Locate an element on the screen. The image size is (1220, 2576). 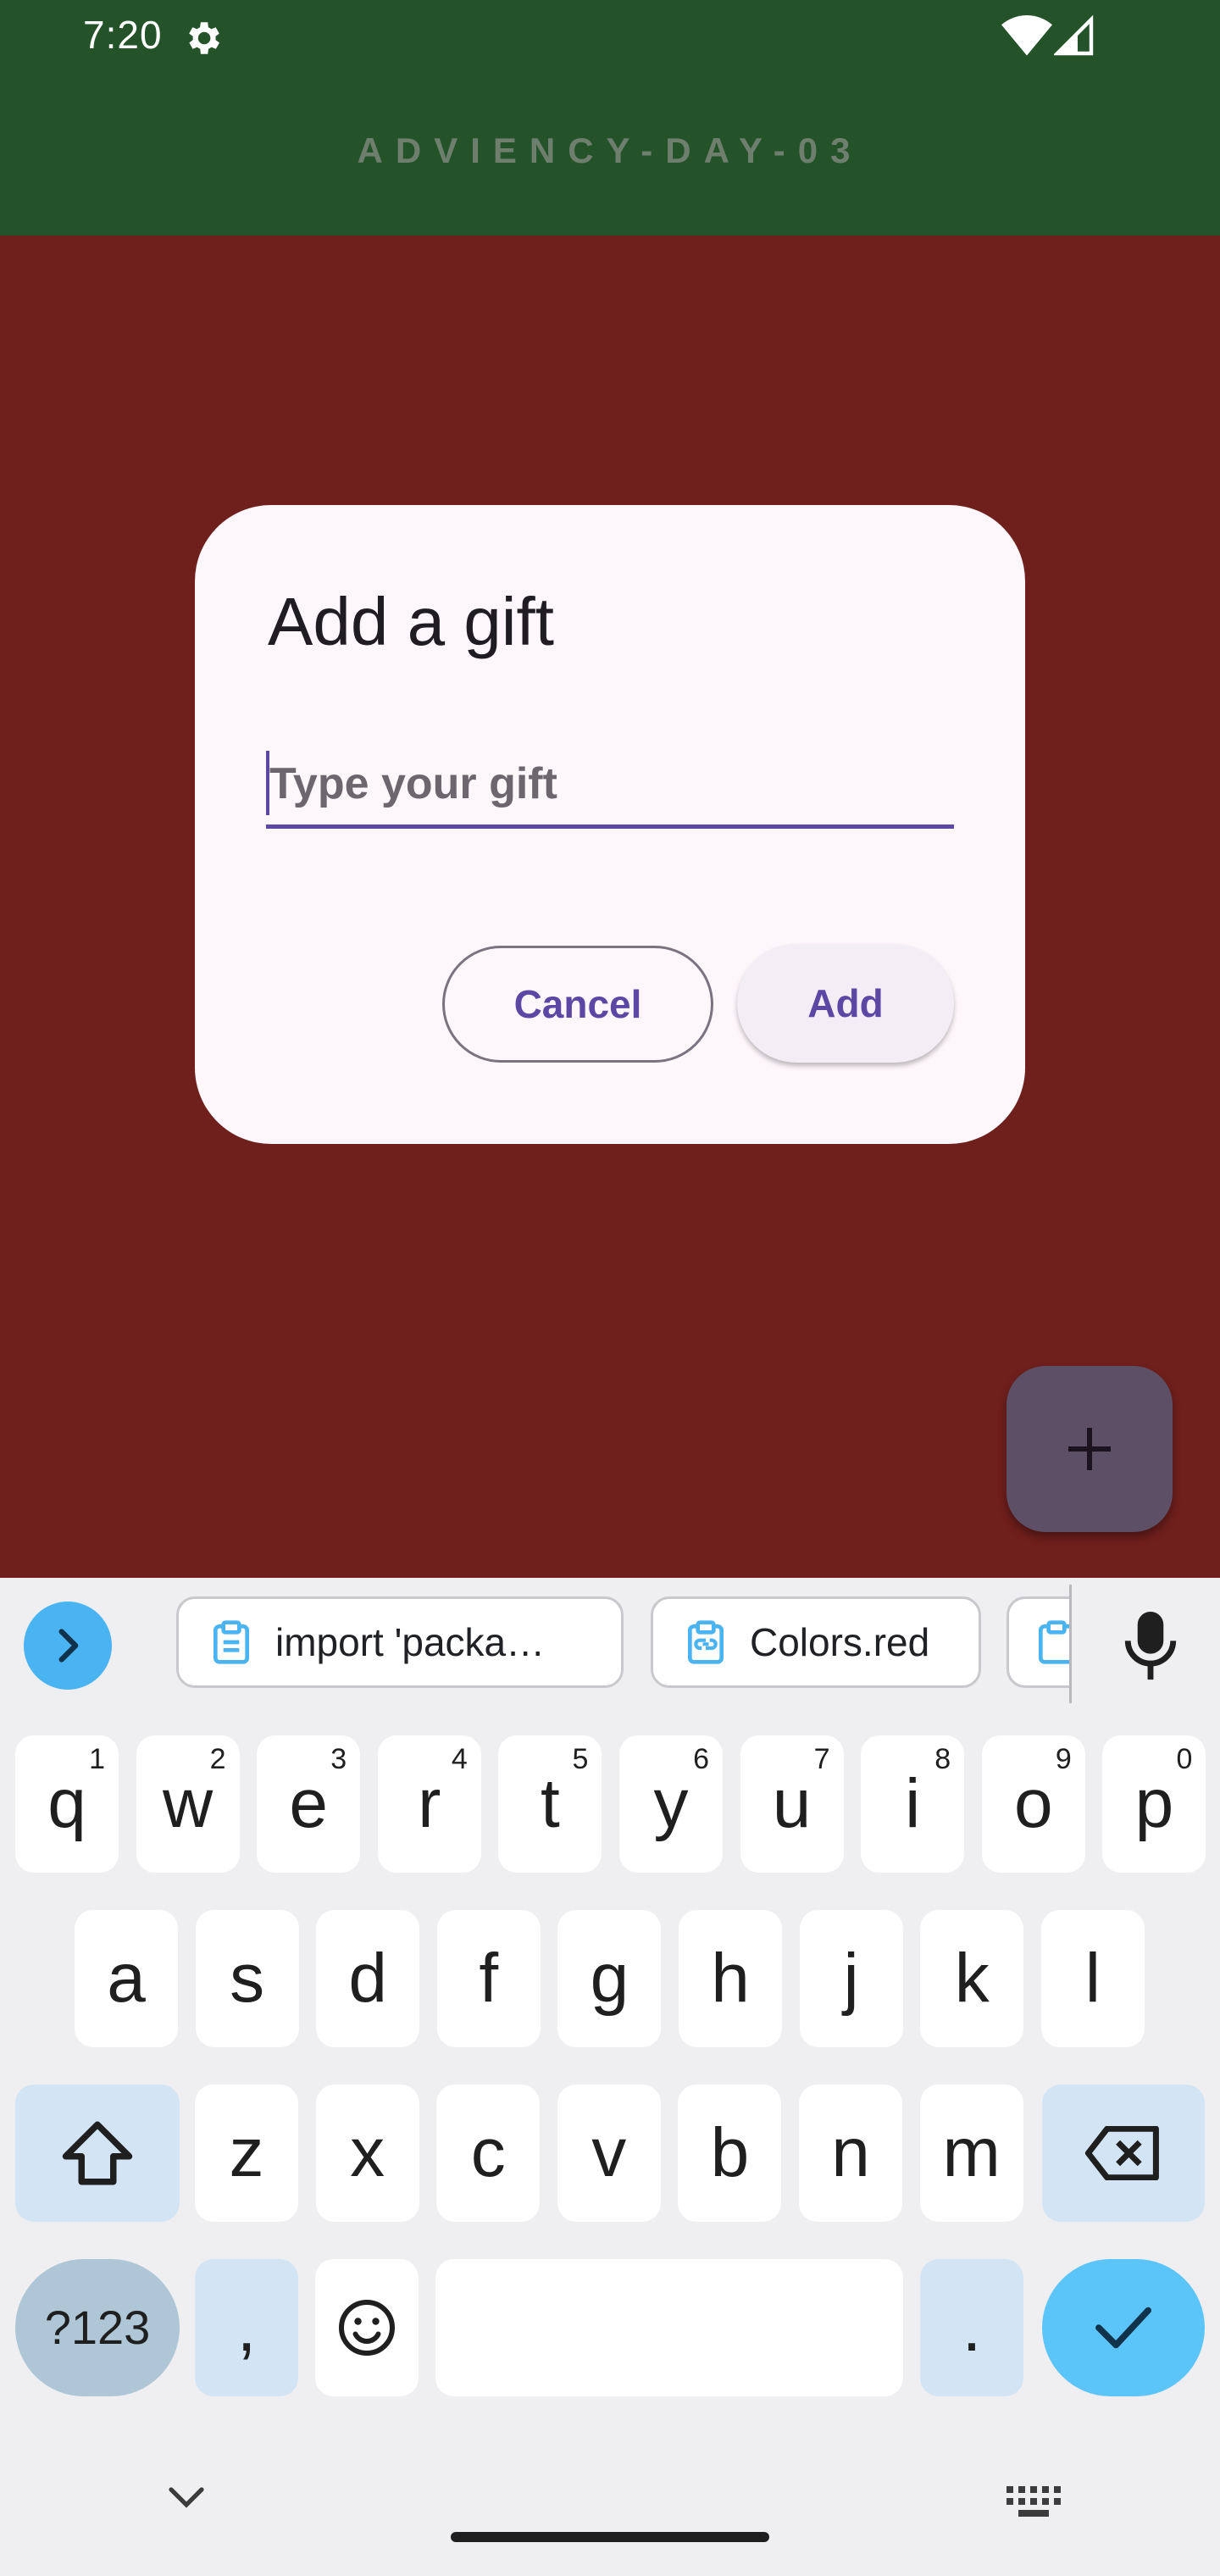
key-hint: 2 is located at coordinates (217, 1759).